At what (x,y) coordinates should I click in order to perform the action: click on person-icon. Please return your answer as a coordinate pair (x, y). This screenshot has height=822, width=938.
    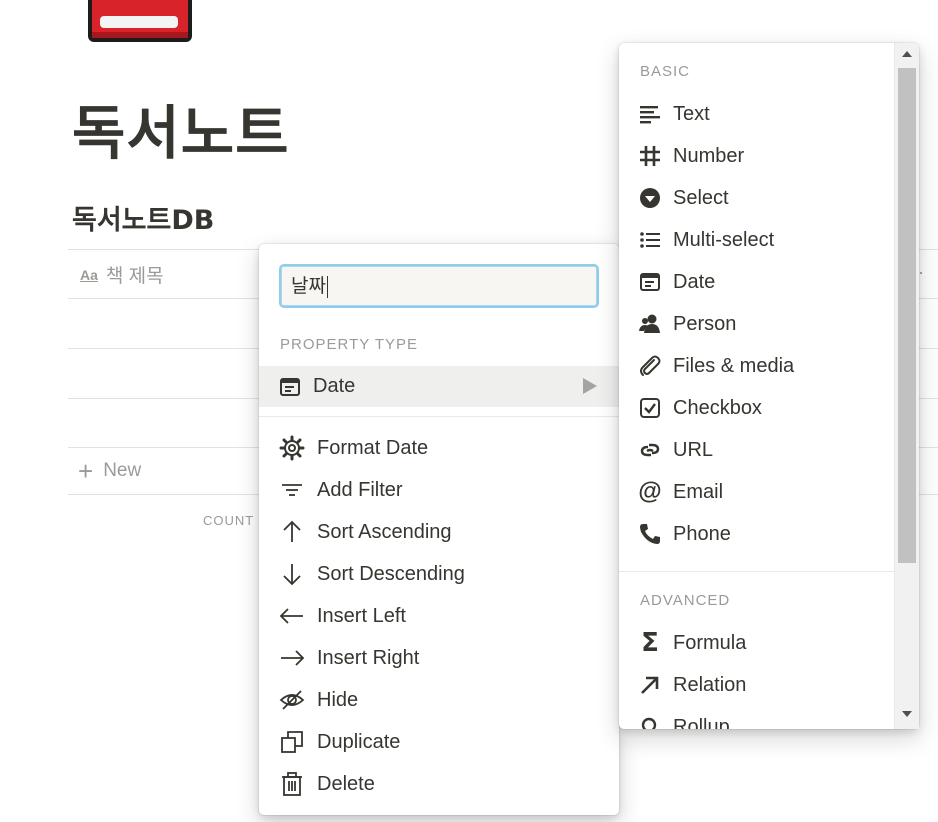
    Looking at the image, I should click on (649, 323).